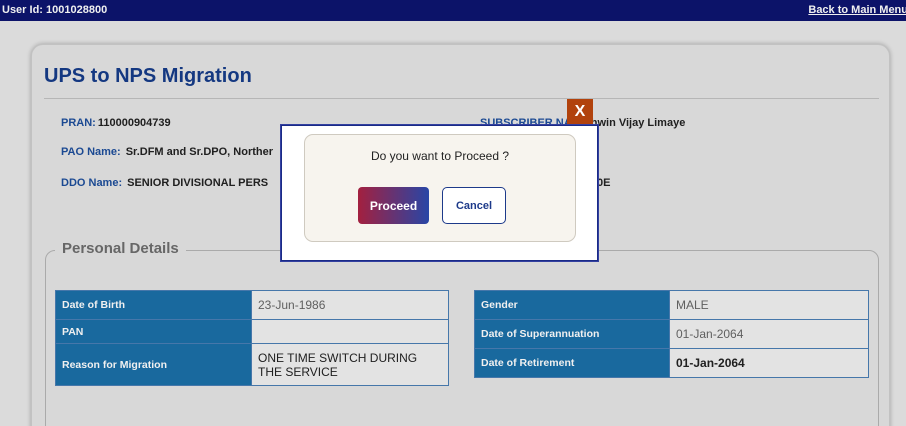 This screenshot has height=426, width=906. I want to click on confirm-dialog: Do you want to Proceed ? Proceed Cancel, so click(439, 193).